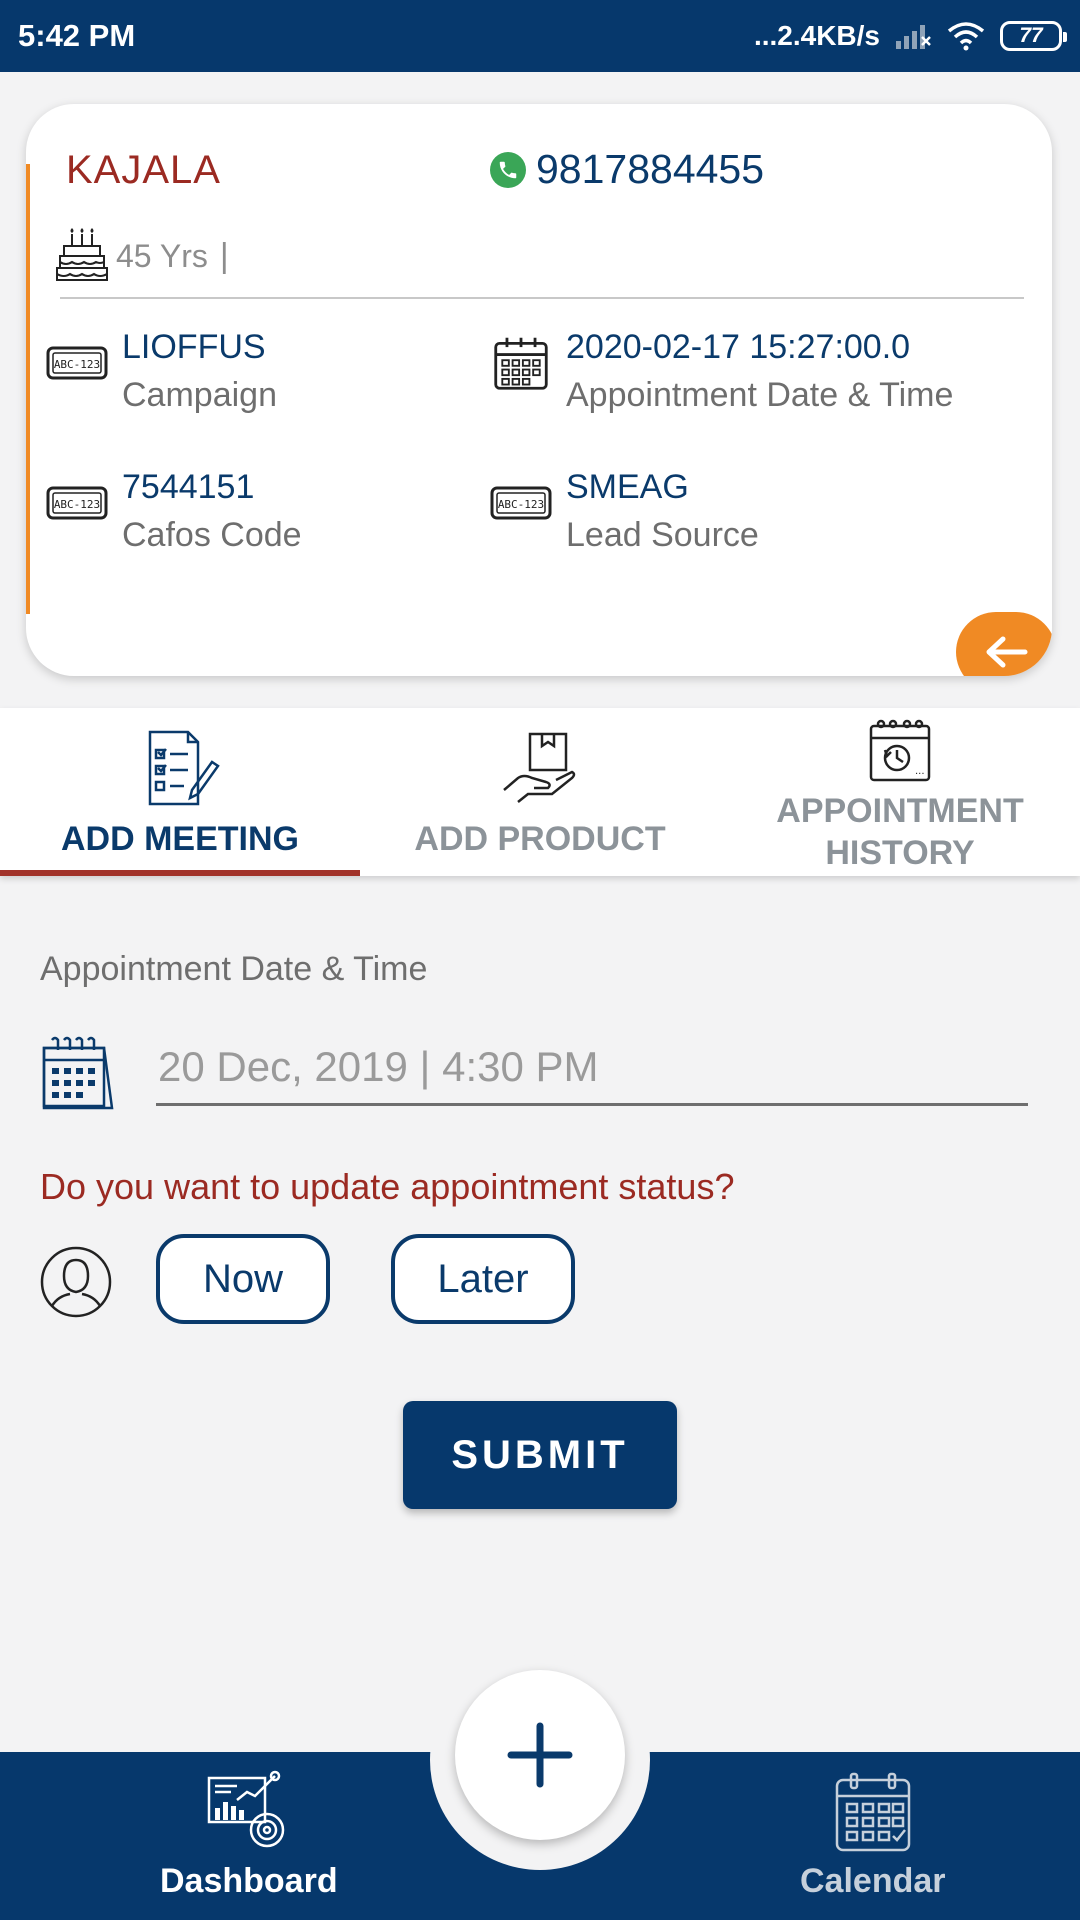 The height and width of the screenshot is (1920, 1080). What do you see at coordinates (143, 170) in the screenshot?
I see `lead-name: KAJALA` at bounding box center [143, 170].